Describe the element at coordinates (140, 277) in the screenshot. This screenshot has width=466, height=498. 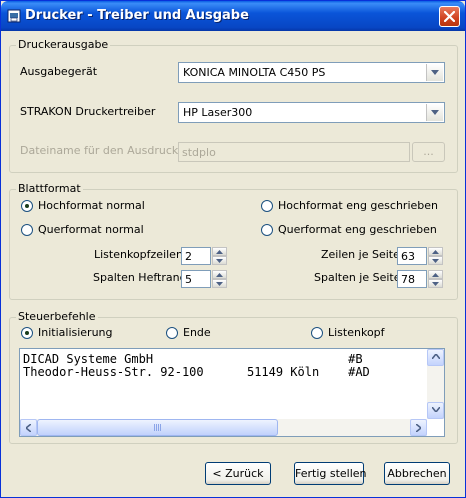
I see `spalten-heftrand-label: Spalten Heftrand` at that location.